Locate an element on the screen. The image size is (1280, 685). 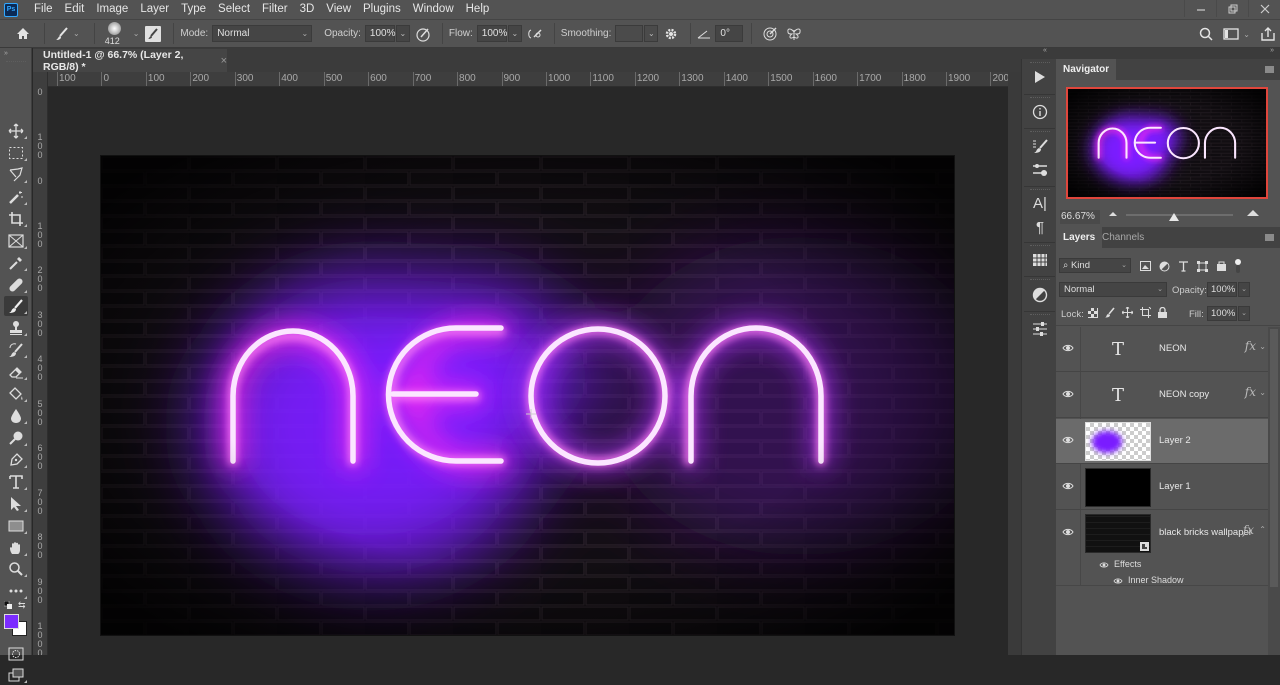
toolbox-grip is located at coordinates (16, 62).